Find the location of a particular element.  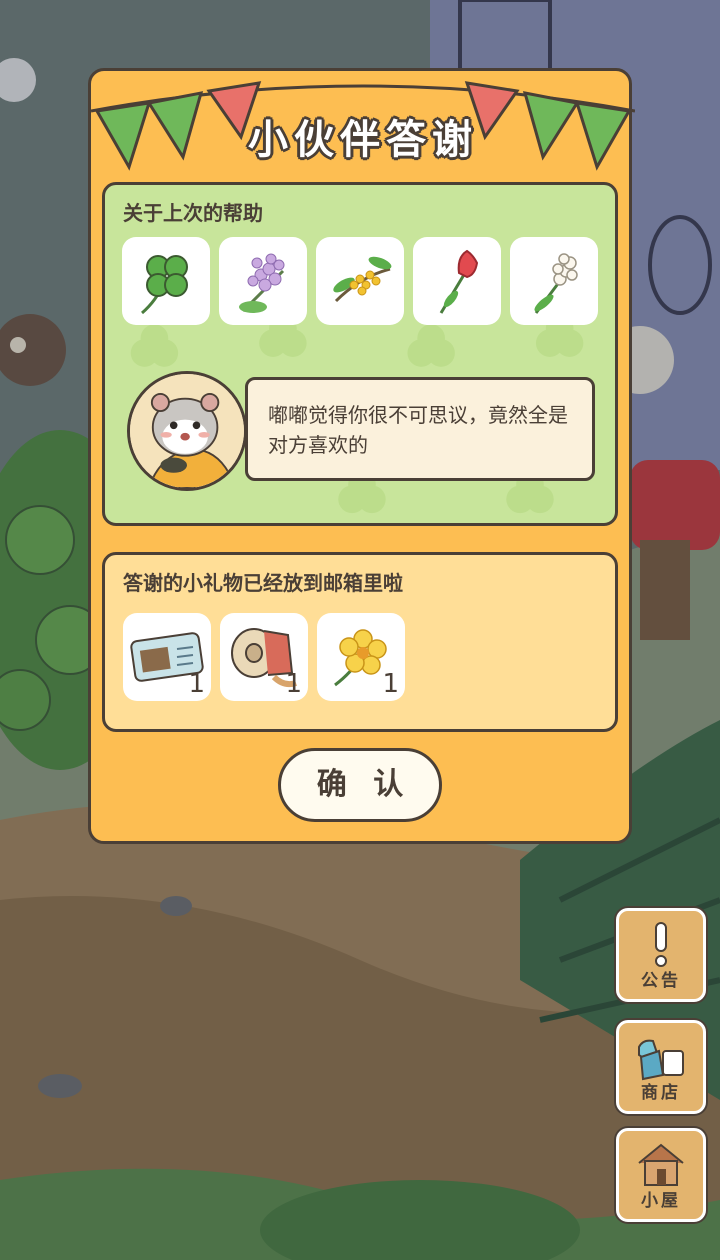

osmanthus-icon is located at coordinates (362, 279).